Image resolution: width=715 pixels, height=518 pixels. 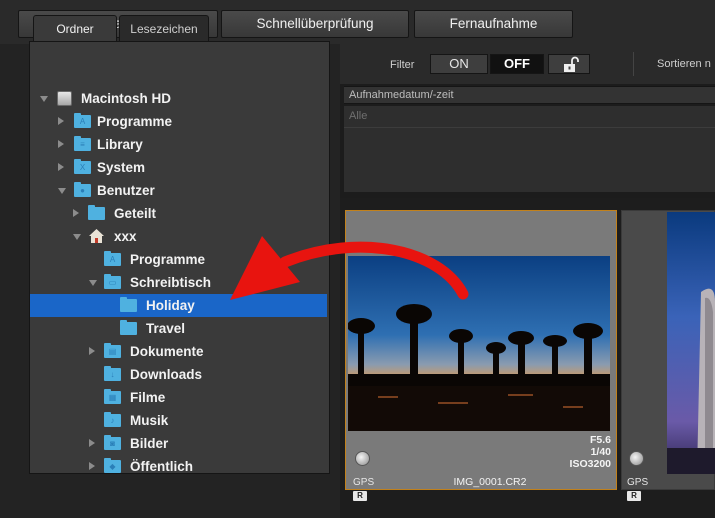 What do you see at coordinates (178, 213) in the screenshot?
I see `tree-item: Geteilt` at bounding box center [178, 213].